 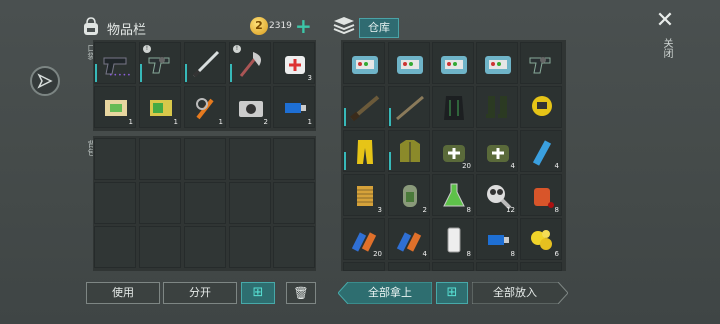 What do you see at coordinates (541, 239) in the screenshot?
I see `warehouse-slot: 6` at bounding box center [541, 239].